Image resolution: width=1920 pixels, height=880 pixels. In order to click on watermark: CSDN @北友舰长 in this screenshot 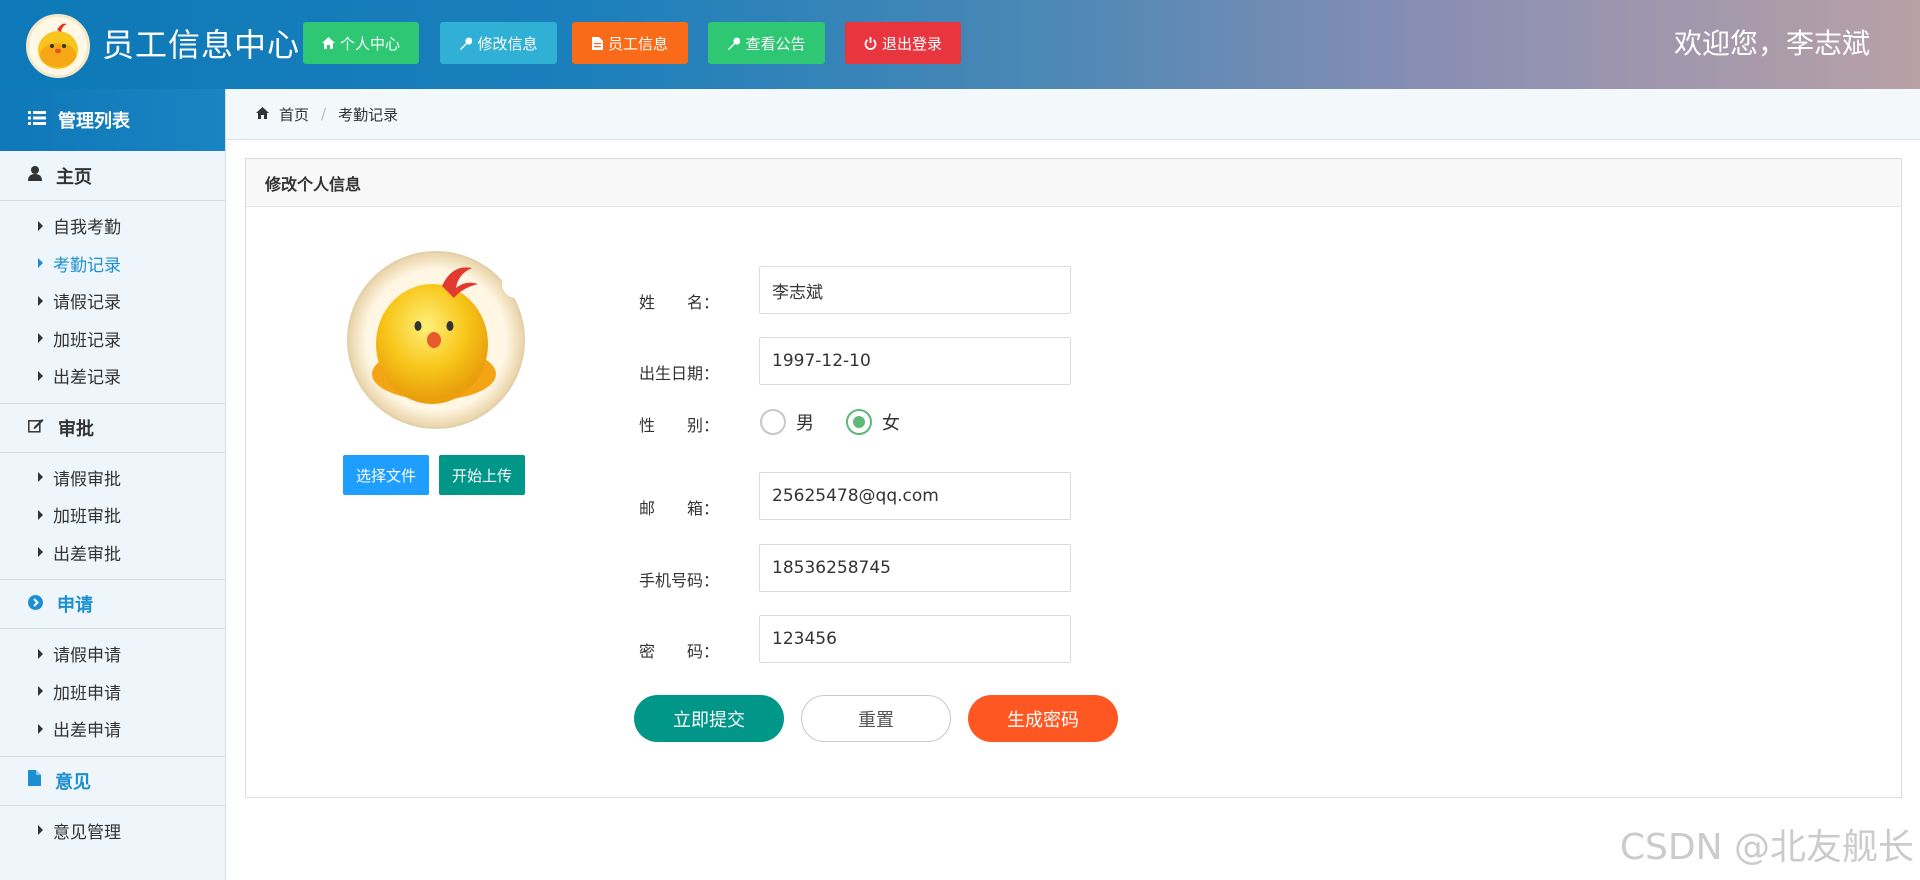, I will do `click(1766, 847)`.